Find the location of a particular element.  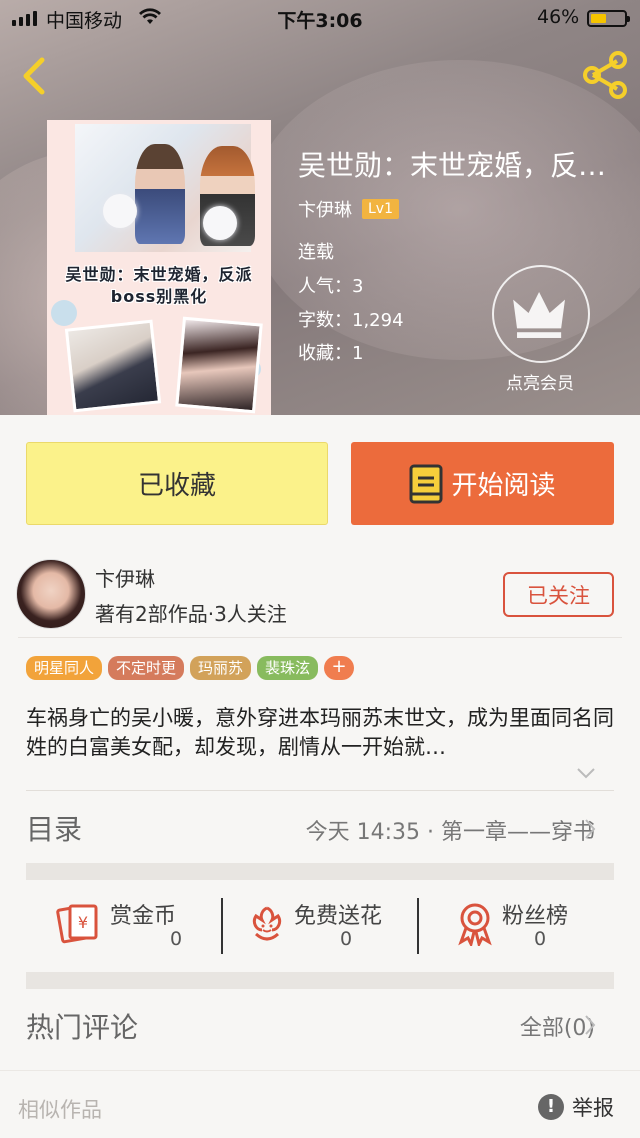

favorited-button: 已收藏 is located at coordinates (177, 483).